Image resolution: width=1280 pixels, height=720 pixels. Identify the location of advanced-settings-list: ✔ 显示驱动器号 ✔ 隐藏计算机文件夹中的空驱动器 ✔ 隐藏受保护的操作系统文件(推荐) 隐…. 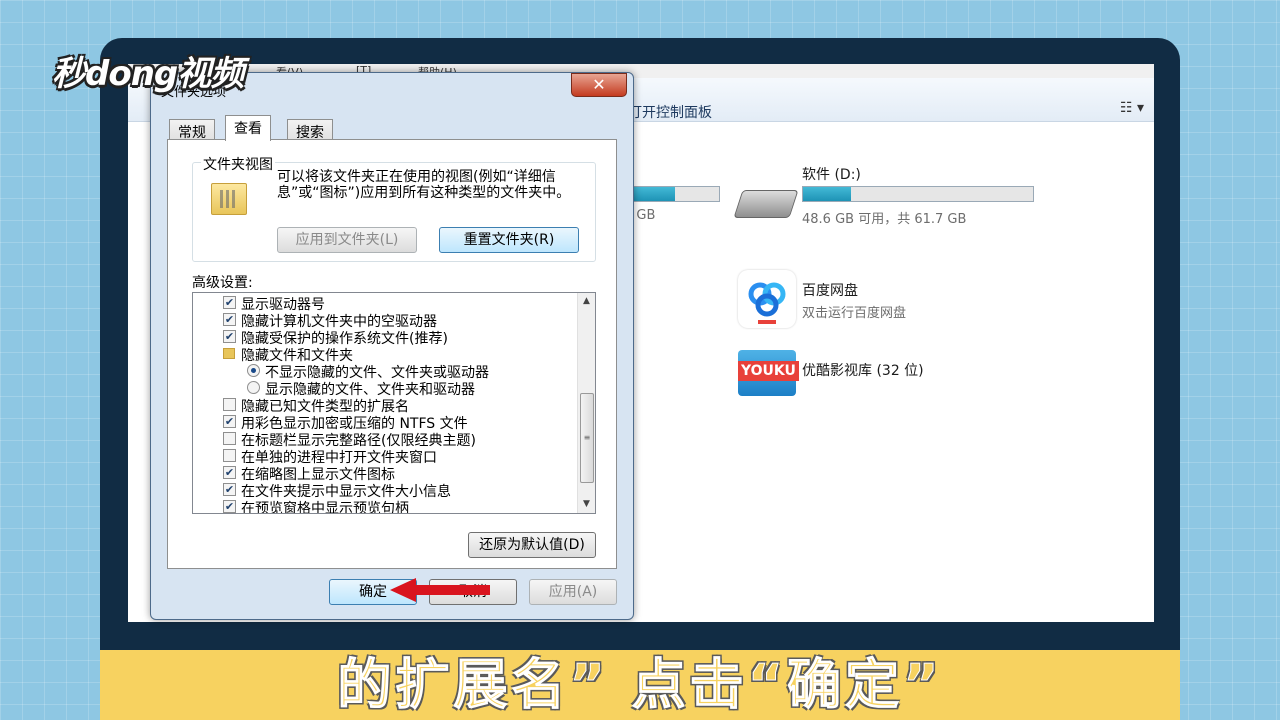
(394, 403).